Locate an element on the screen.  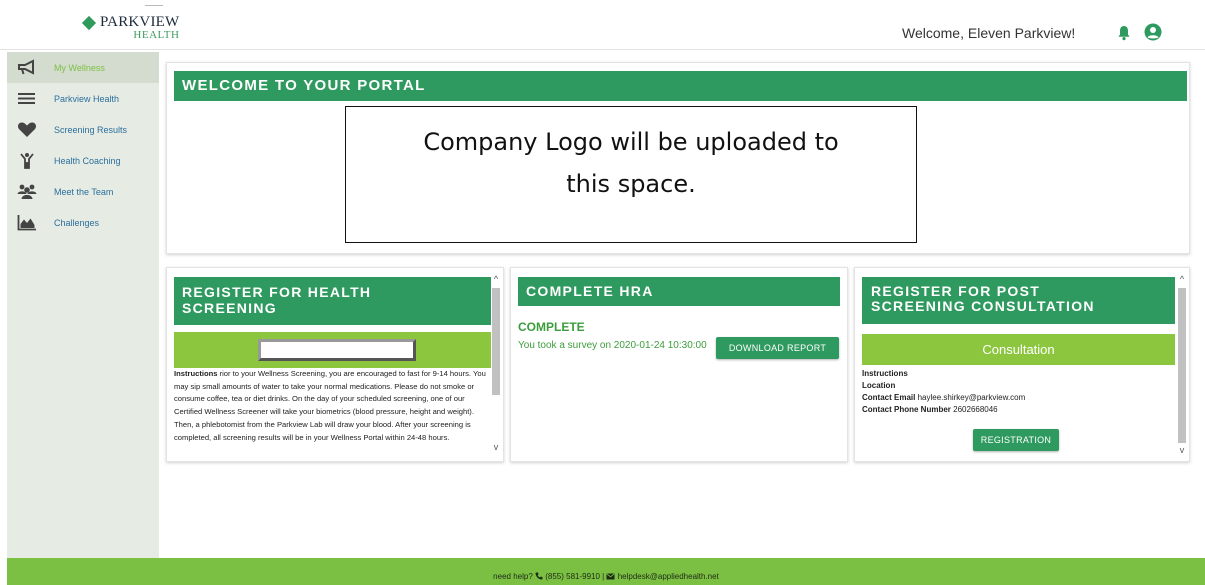
menu-lines-icon is located at coordinates (26, 98).